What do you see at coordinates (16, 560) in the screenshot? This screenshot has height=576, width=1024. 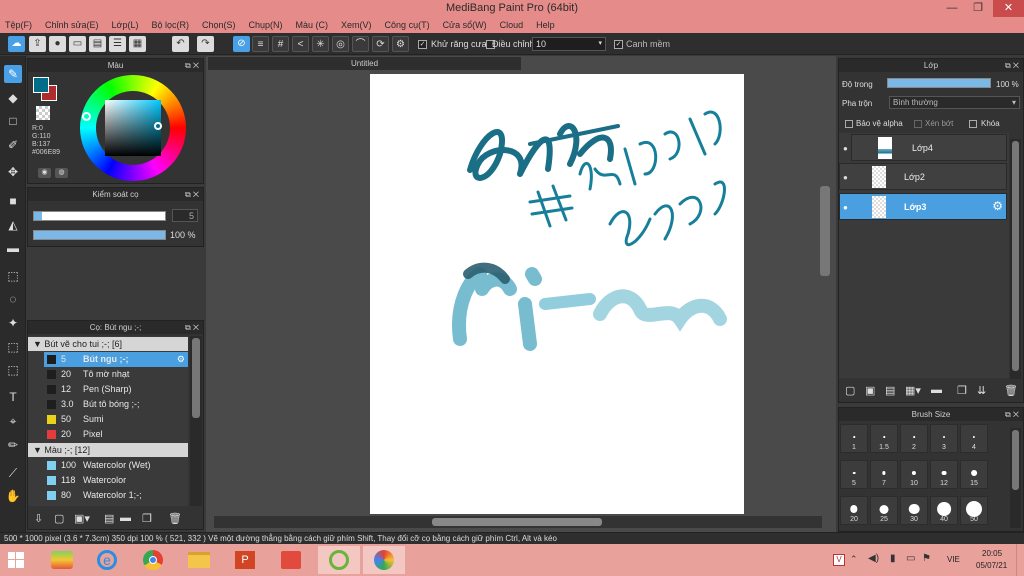 I see `windows-start-icon` at bounding box center [16, 560].